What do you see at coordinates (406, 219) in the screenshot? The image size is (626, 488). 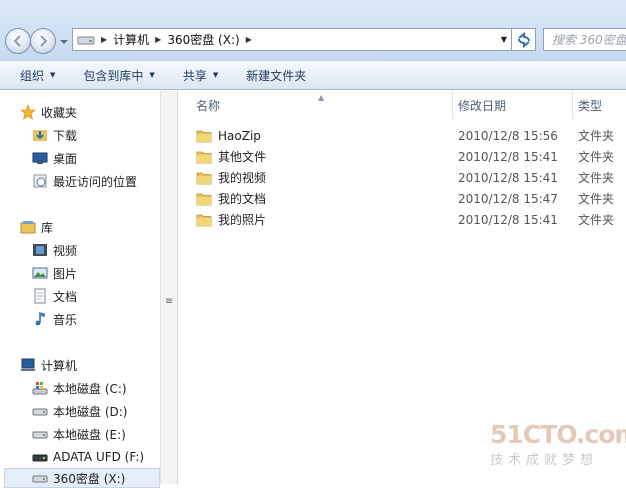 I see `file-row: 我的照片 2010/12/8 15:41 文件夹` at bounding box center [406, 219].